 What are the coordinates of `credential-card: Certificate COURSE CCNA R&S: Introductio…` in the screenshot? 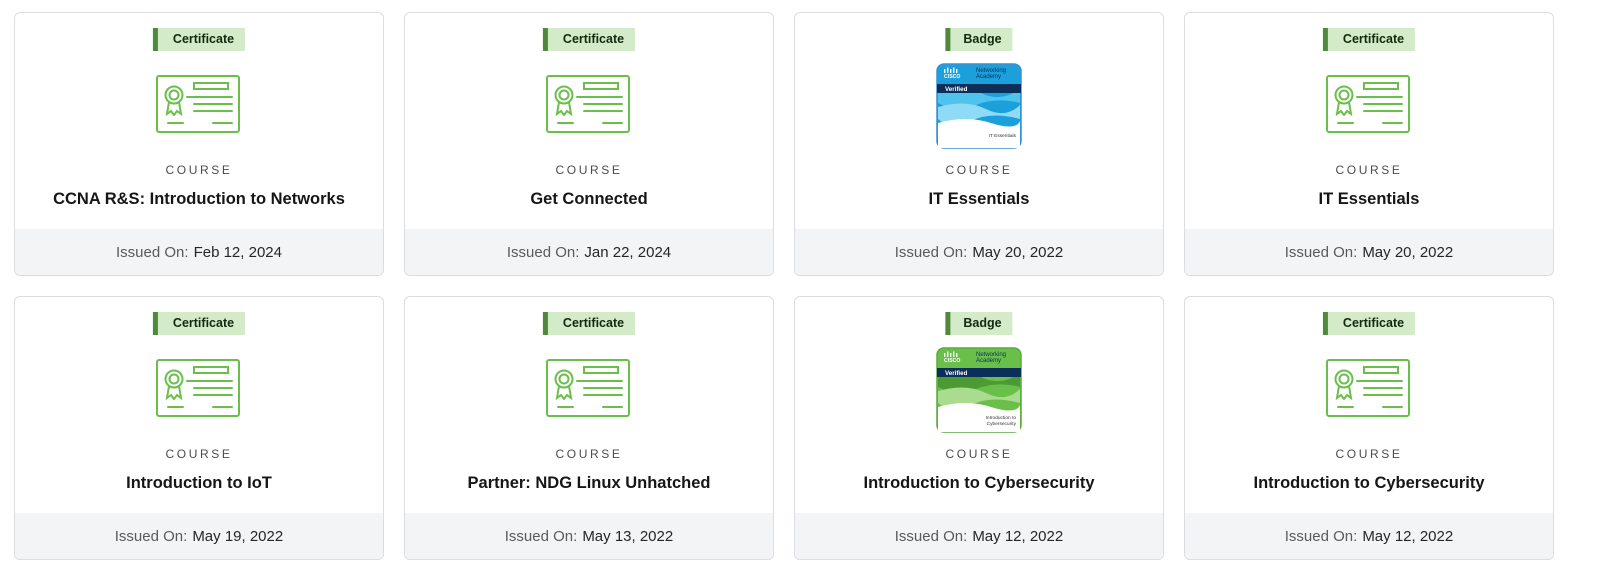 It's located at (199, 144).